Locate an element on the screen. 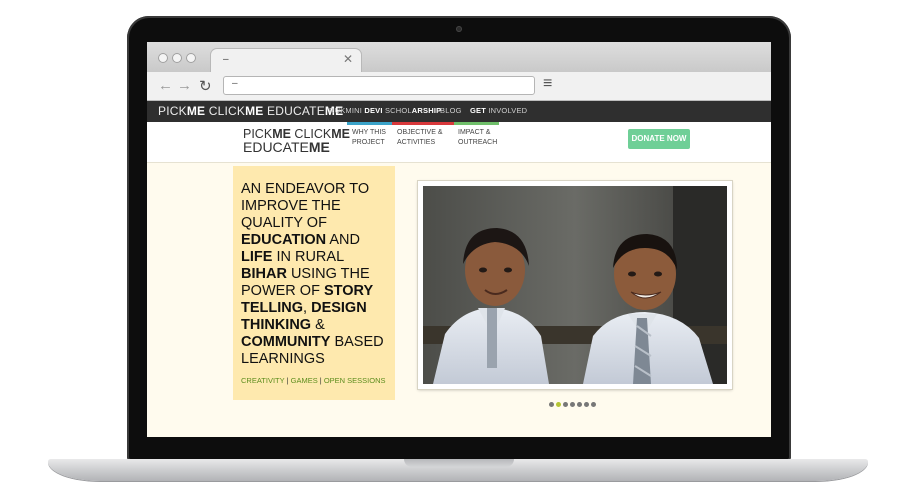 This screenshot has height=500, width=900. headline-part: BIHAR is located at coordinates (264, 274).